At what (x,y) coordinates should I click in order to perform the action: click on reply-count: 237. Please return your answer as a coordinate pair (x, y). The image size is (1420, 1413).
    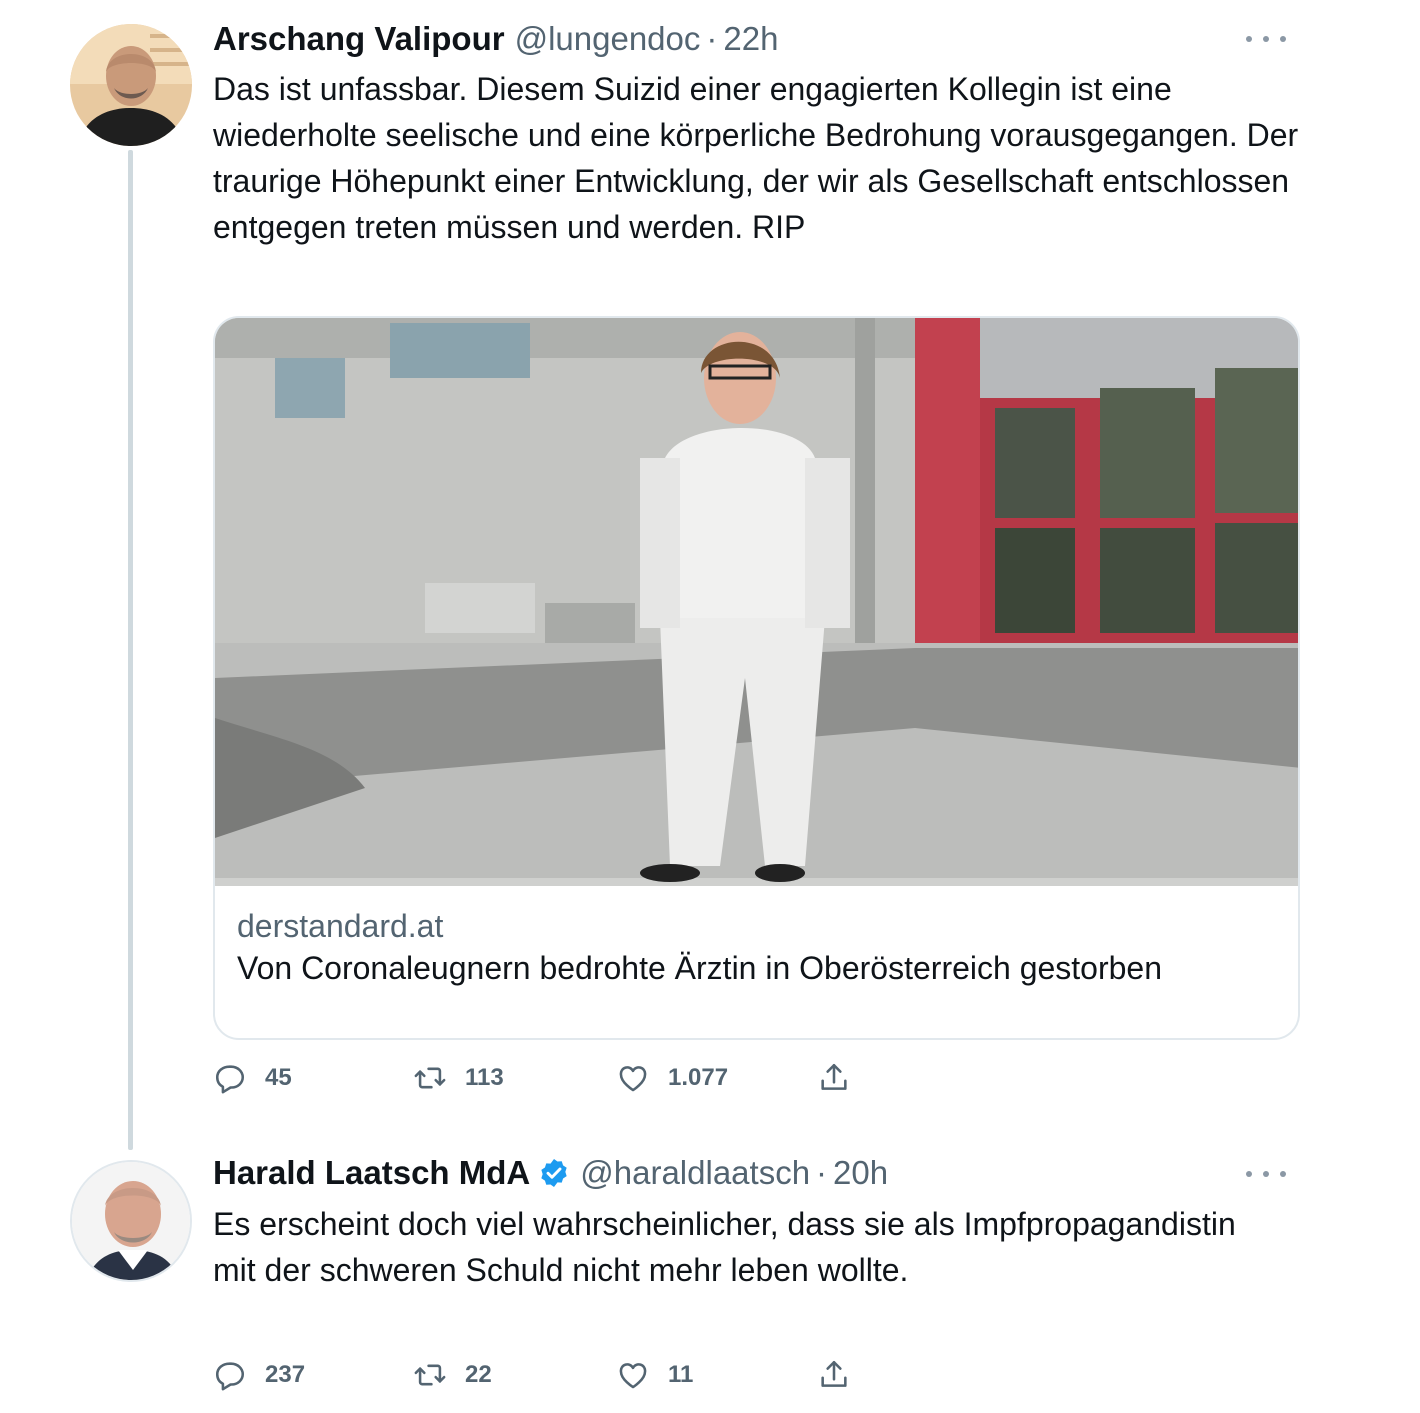
    Looking at the image, I should click on (285, 1374).